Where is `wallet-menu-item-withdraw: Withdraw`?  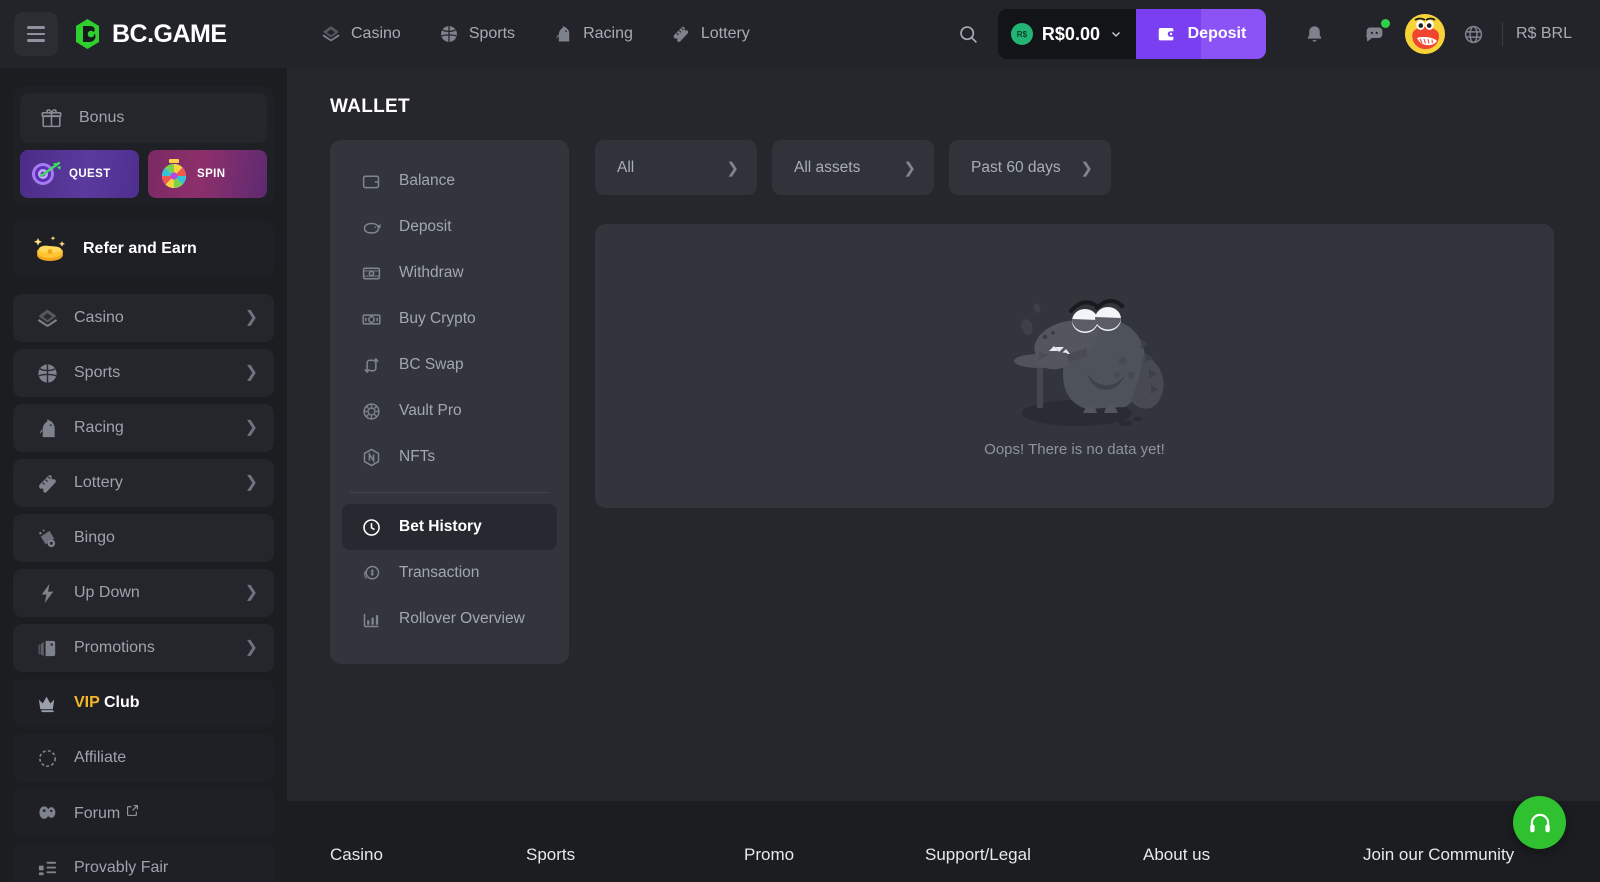
wallet-menu-item-withdraw: Withdraw is located at coordinates (449, 273).